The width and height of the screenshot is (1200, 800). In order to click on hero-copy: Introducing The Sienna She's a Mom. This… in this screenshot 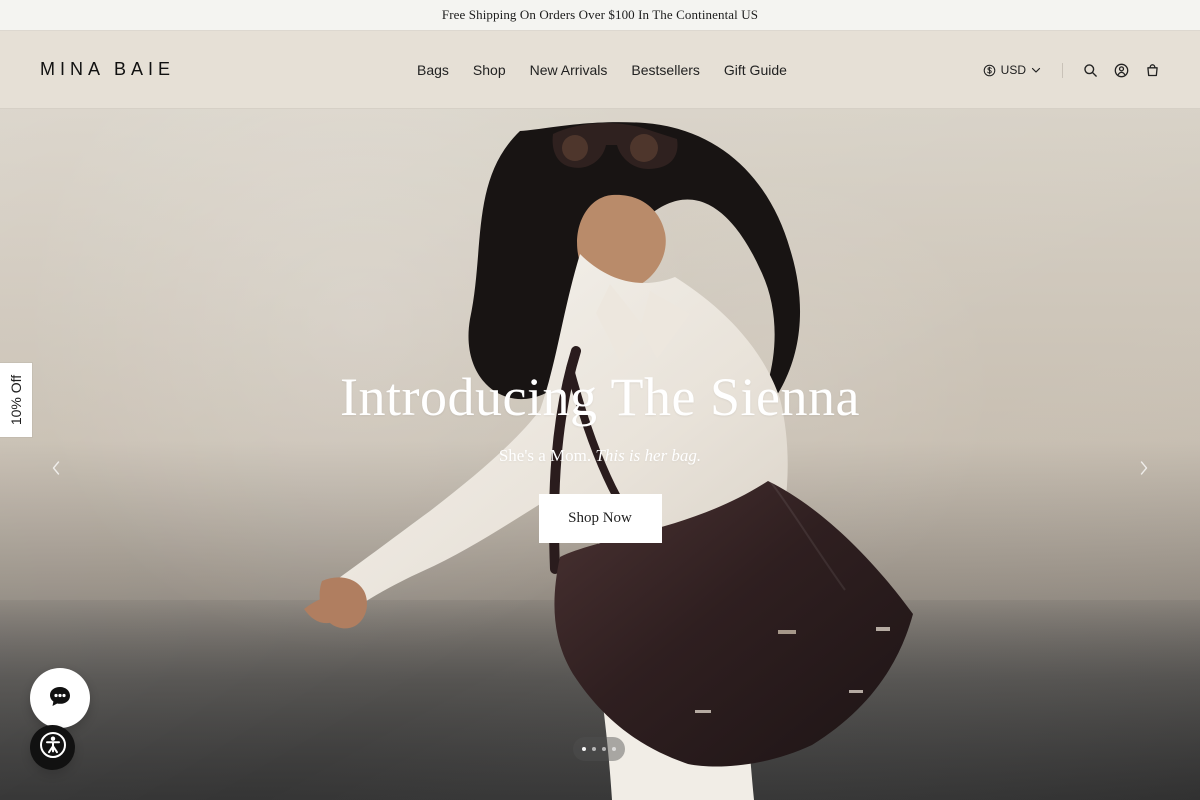, I will do `click(600, 455)`.